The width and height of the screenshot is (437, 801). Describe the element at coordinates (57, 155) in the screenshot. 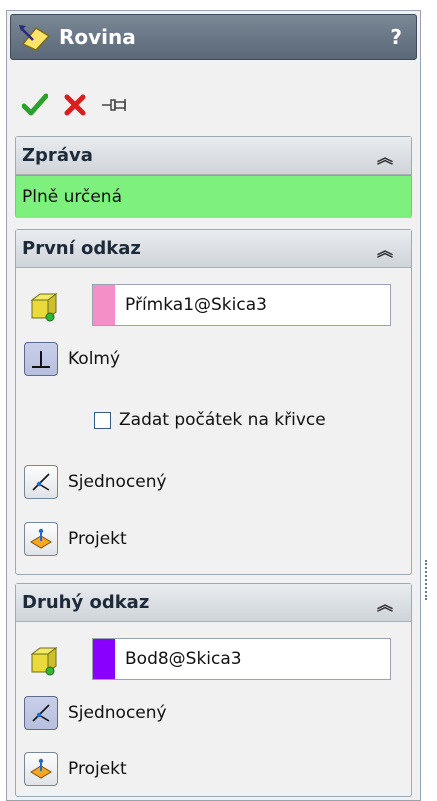

I see `message-group-title: Zpráva` at that location.